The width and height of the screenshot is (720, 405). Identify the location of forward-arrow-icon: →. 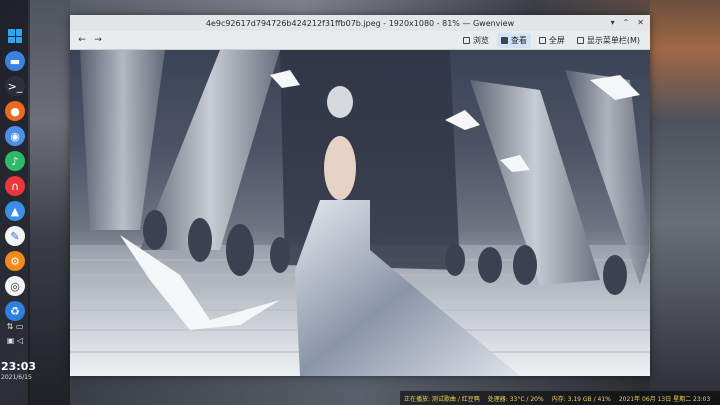
(98, 40).